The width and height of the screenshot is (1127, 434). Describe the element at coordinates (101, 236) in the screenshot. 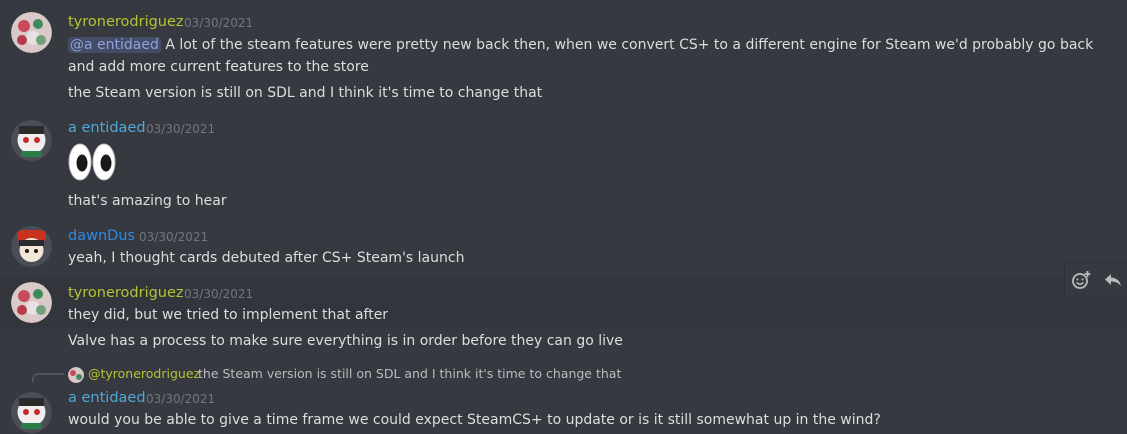

I see `author-name: dawnDus` at that location.